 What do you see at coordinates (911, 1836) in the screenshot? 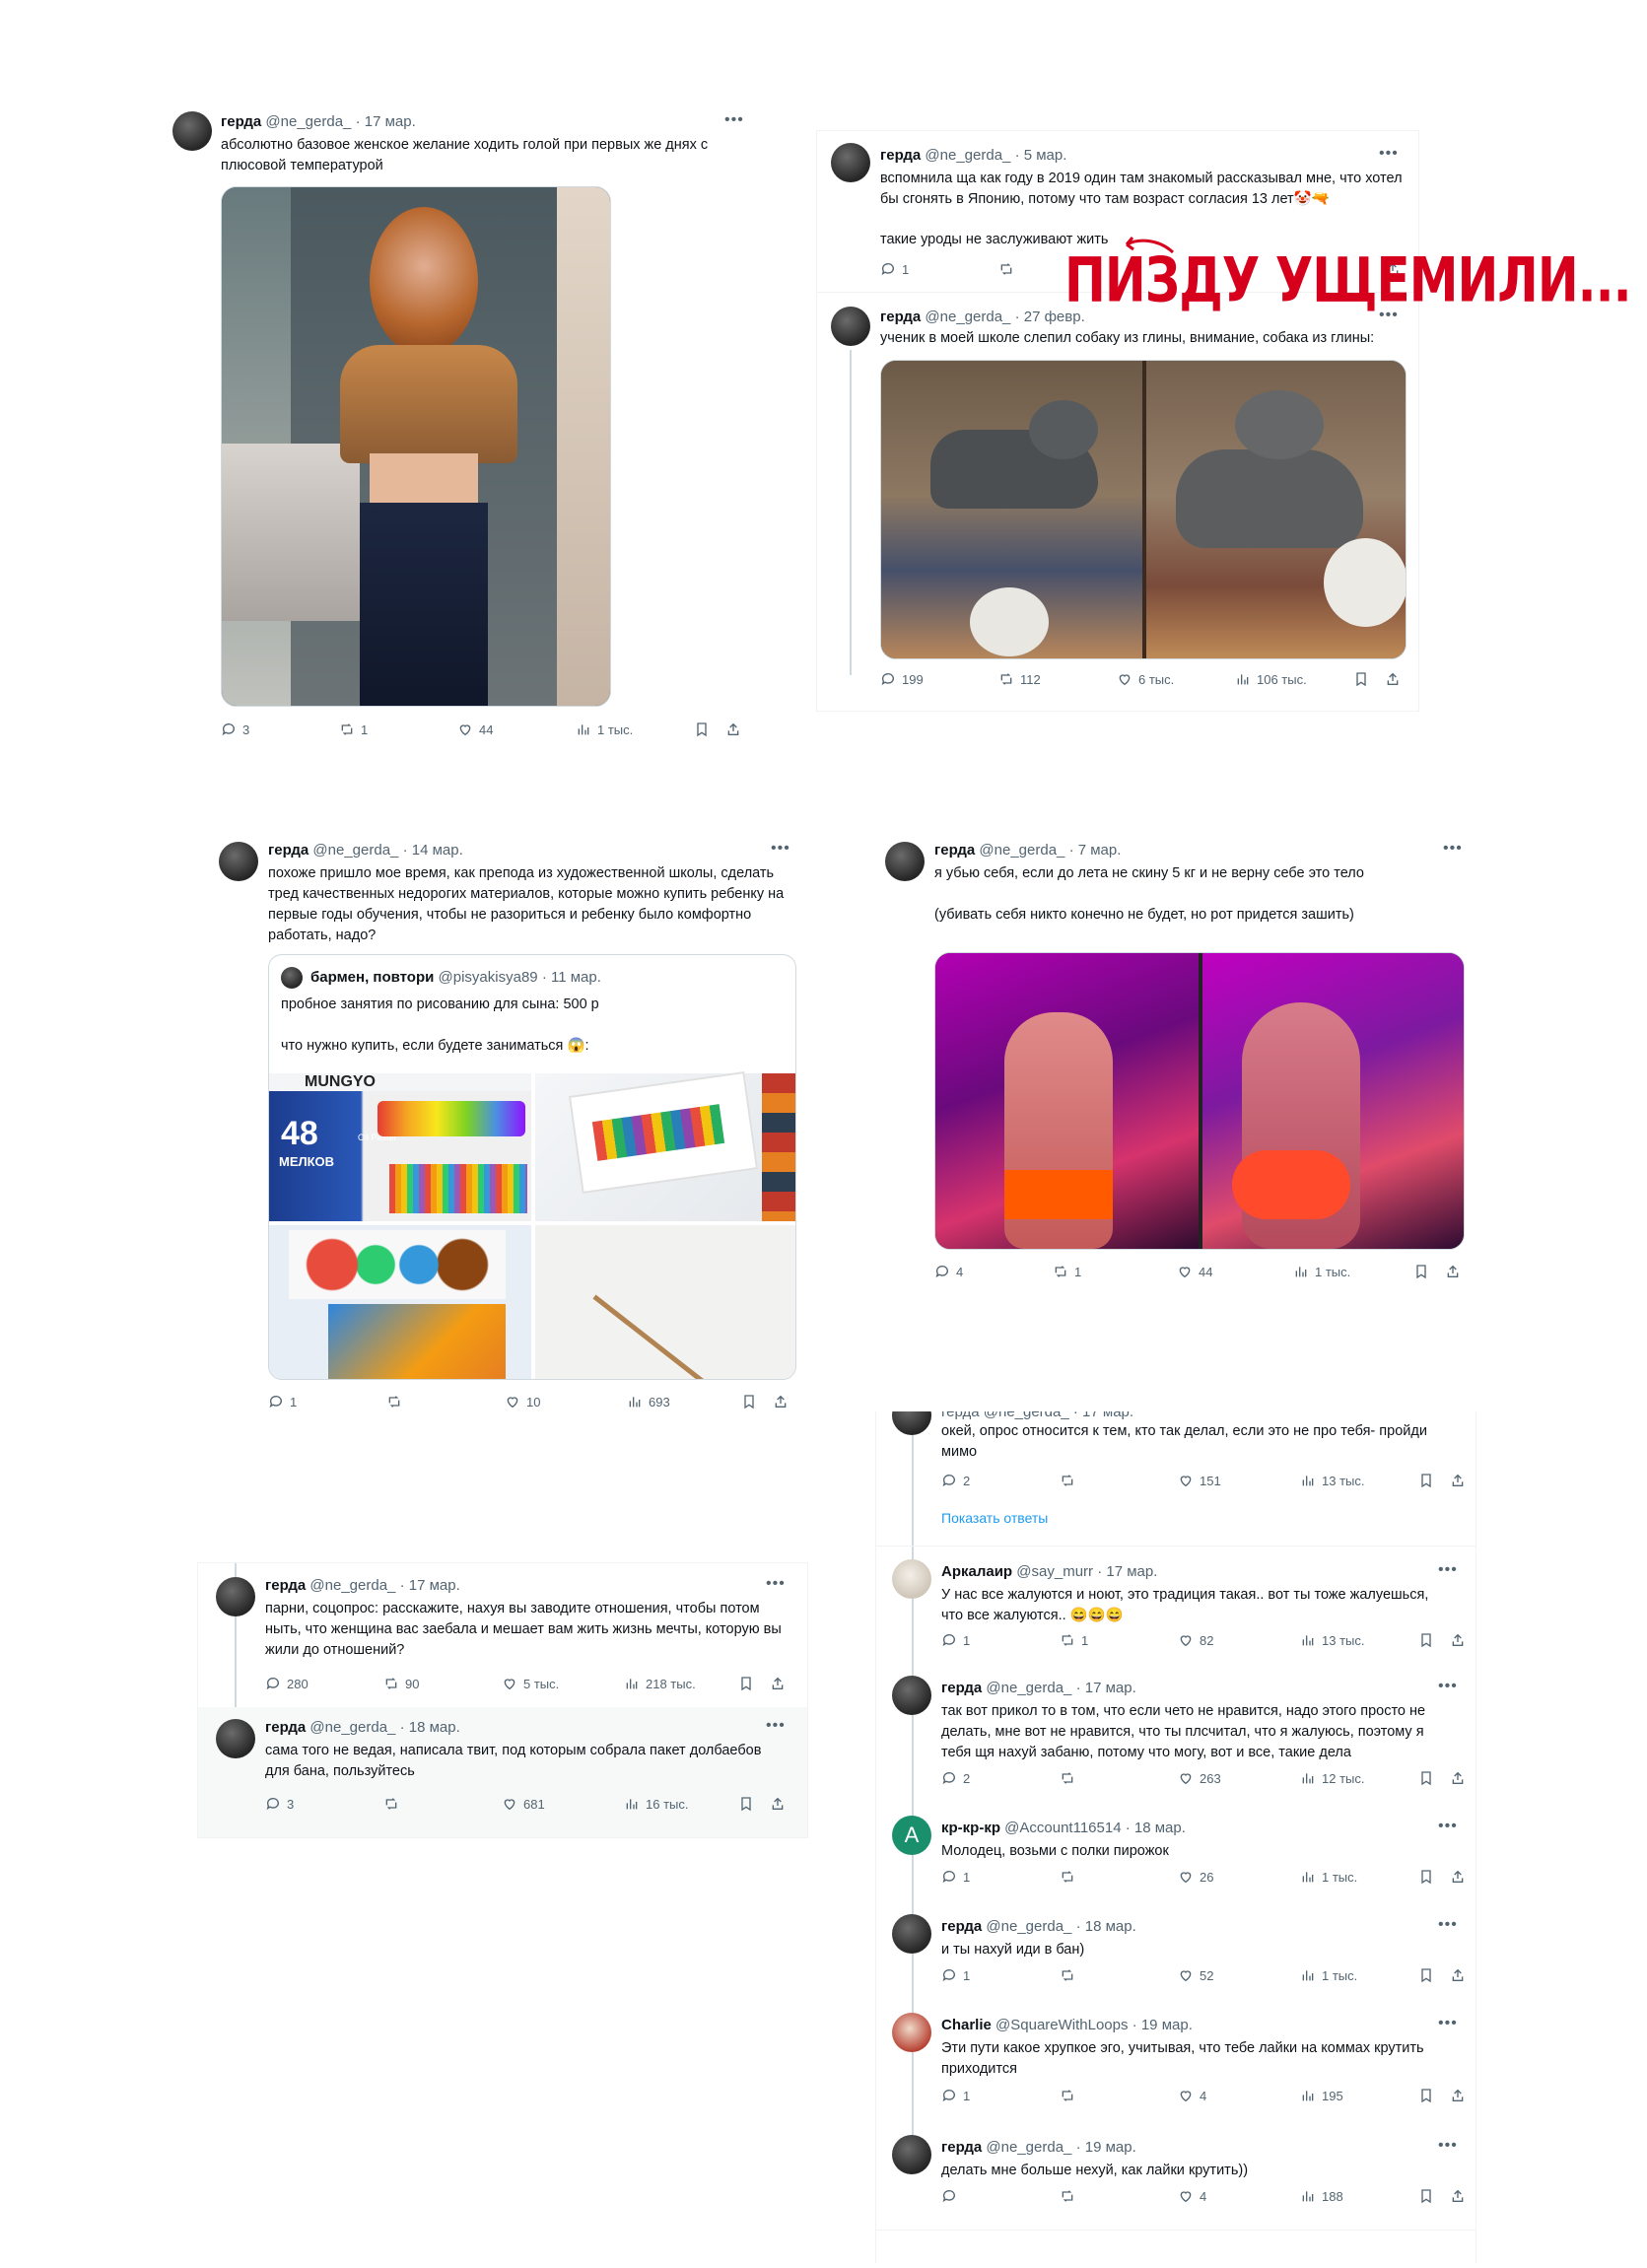
I see `avatar: A` at bounding box center [911, 1836].